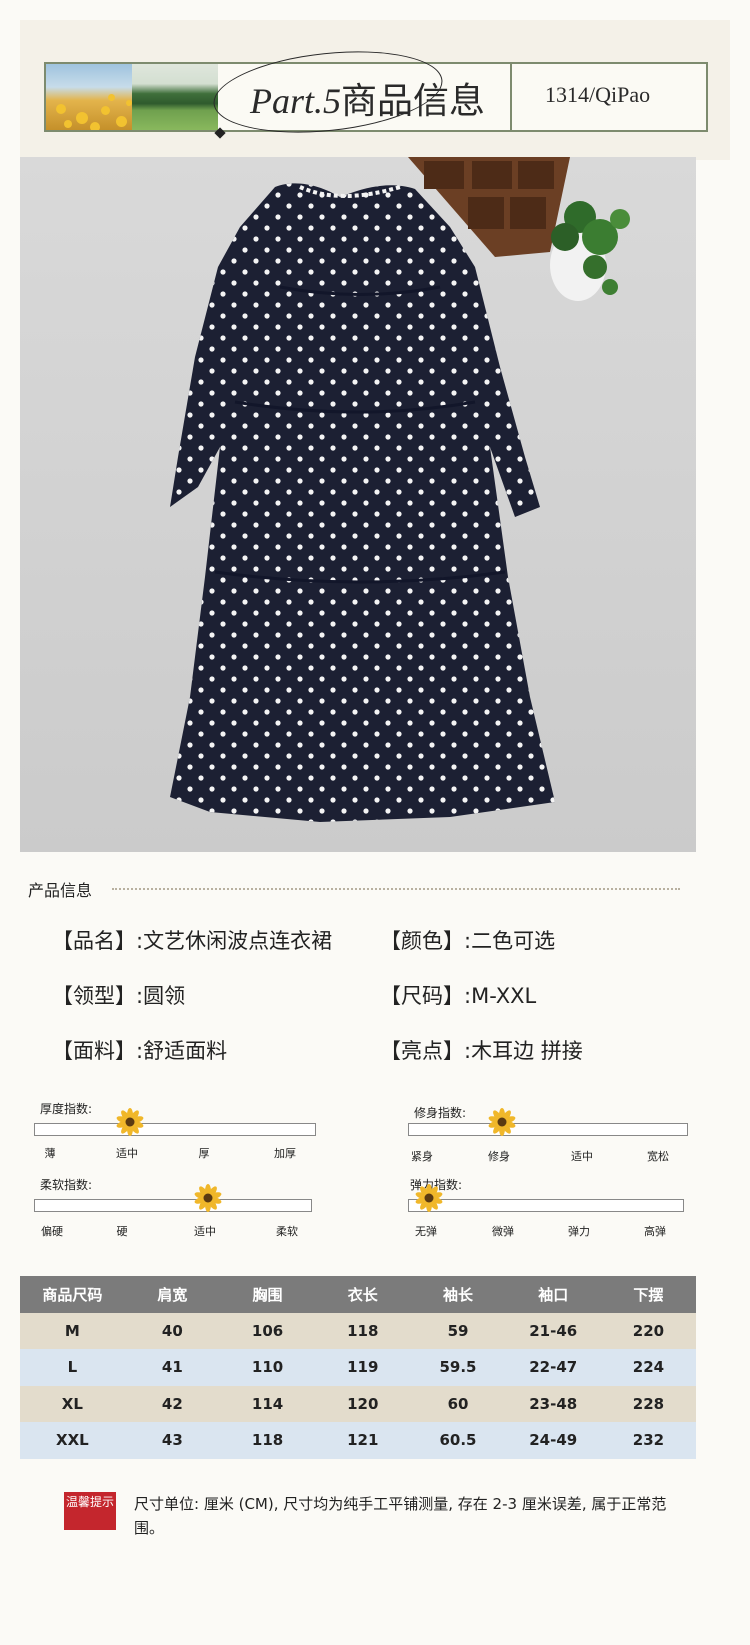 Image resolution: width=750 pixels, height=1645 pixels. I want to click on table-cell: 224, so click(648, 1367).